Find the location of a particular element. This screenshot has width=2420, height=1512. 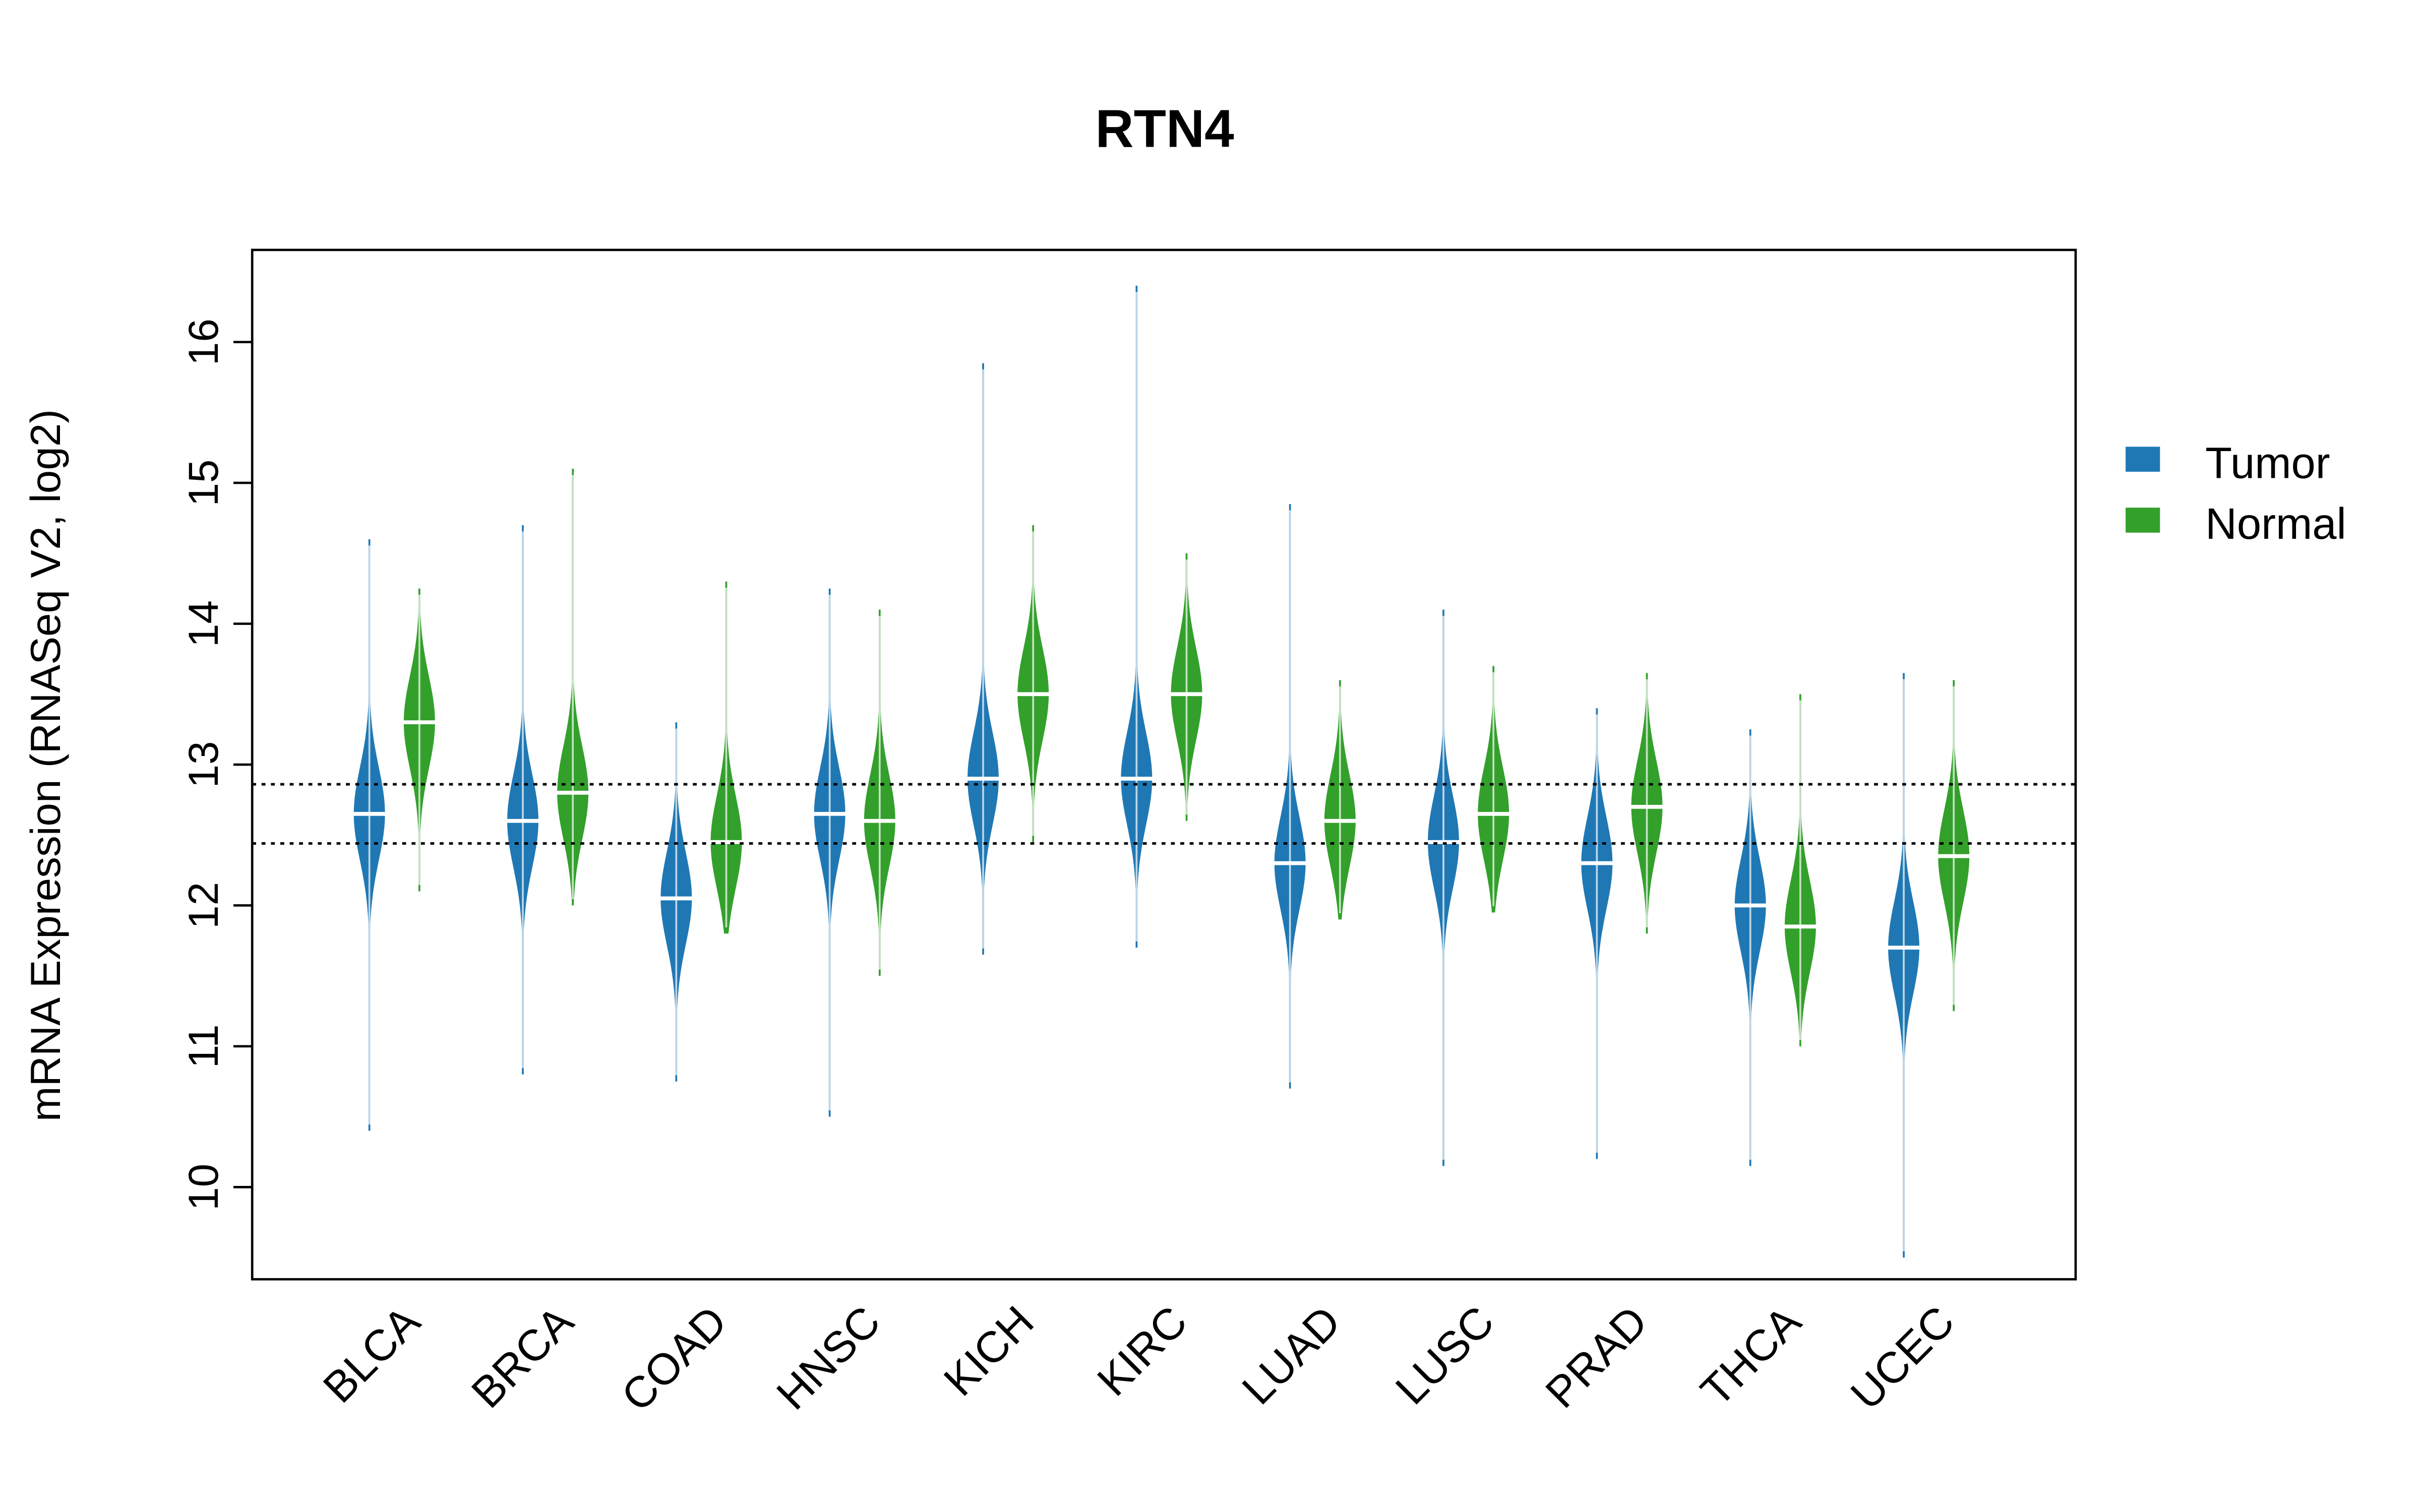

y-tick-label: 15 is located at coordinates (203, 483).